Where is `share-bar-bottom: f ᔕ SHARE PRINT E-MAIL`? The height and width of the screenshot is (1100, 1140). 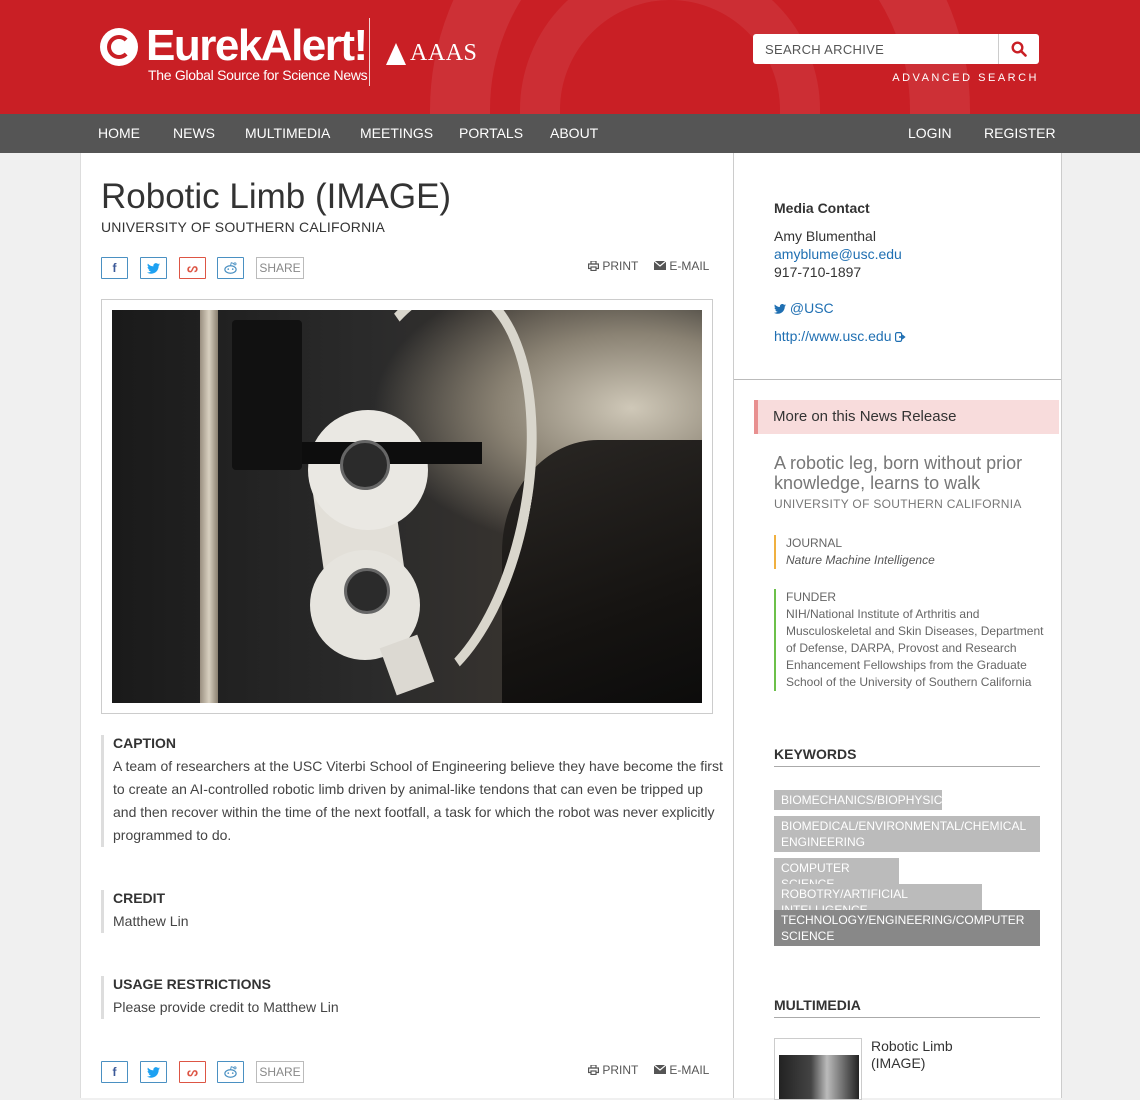
share-bar-bottom: f ᔕ SHARE PRINT E-MAIL is located at coordinates (407, 1072).